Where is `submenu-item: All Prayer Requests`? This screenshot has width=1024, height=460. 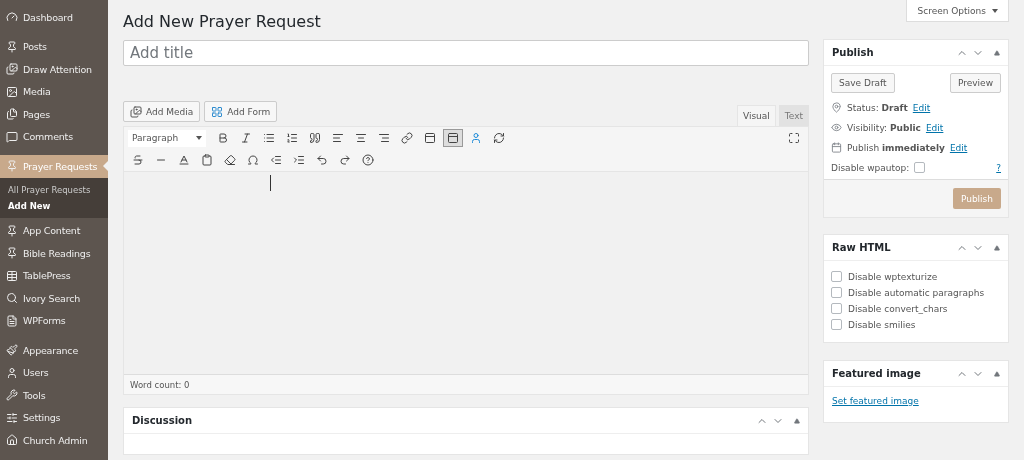
submenu-item: All Prayer Requests is located at coordinates (54, 189).